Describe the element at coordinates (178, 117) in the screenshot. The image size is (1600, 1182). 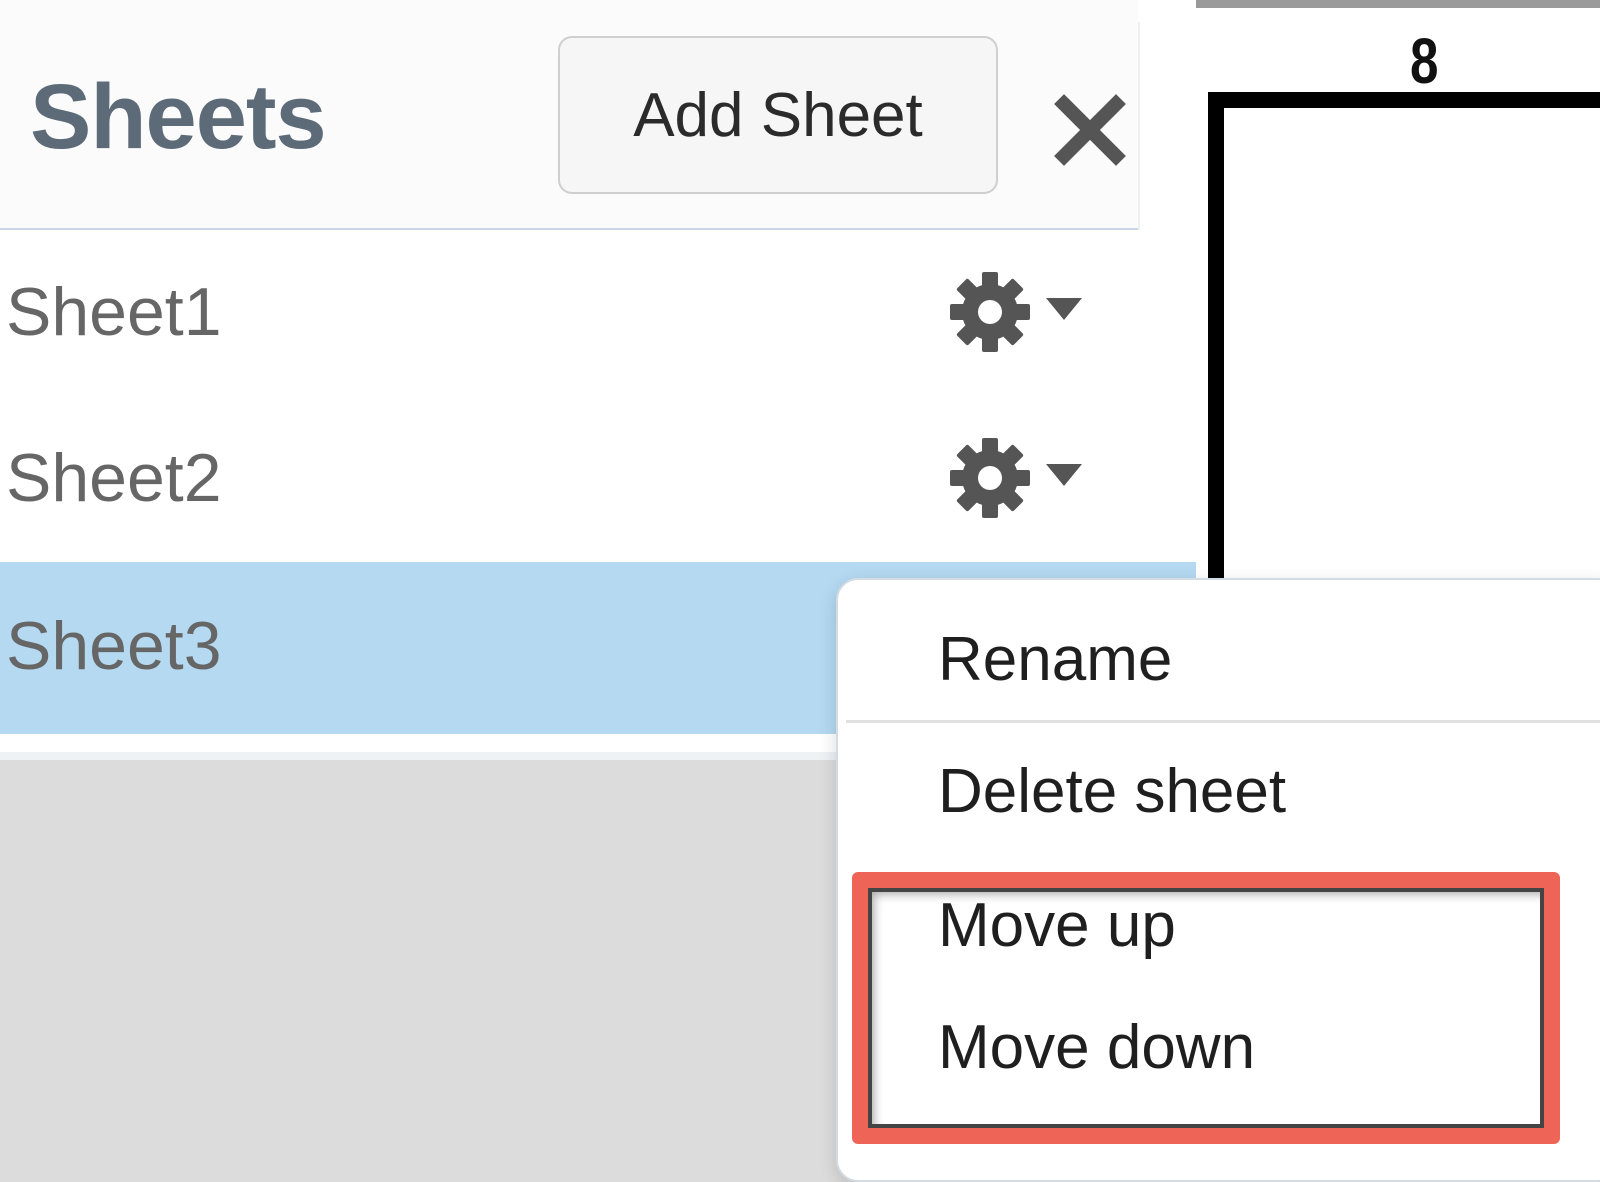
I see `panel-title: Sheets` at that location.